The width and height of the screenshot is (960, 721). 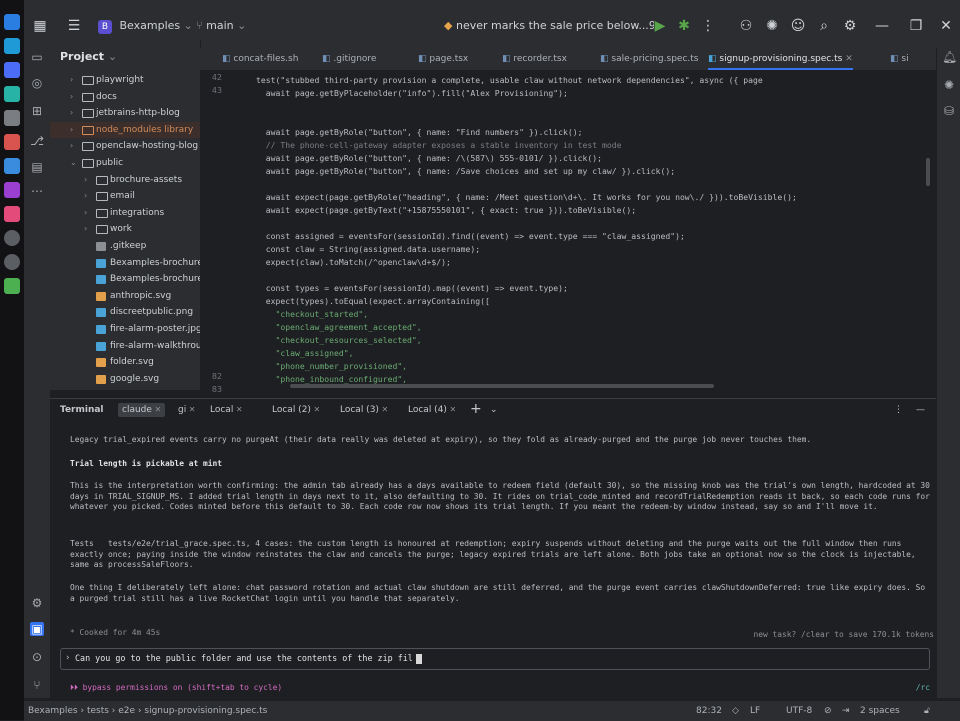 I want to click on plugins-tool-icon: ⚙, so click(x=37, y=603).